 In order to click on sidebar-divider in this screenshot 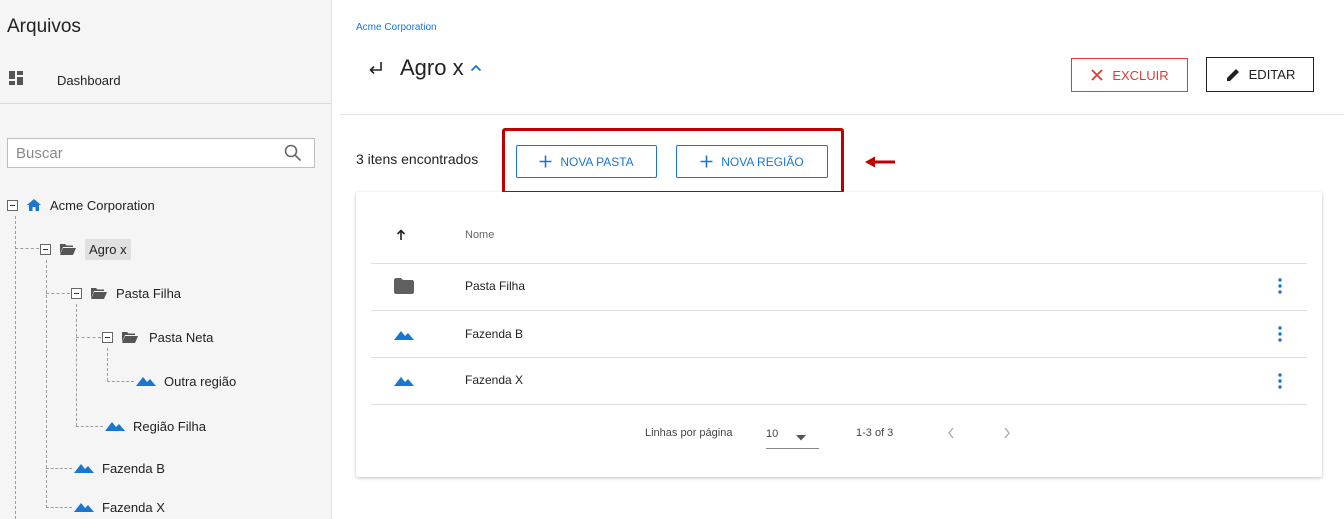, I will do `click(165, 103)`.